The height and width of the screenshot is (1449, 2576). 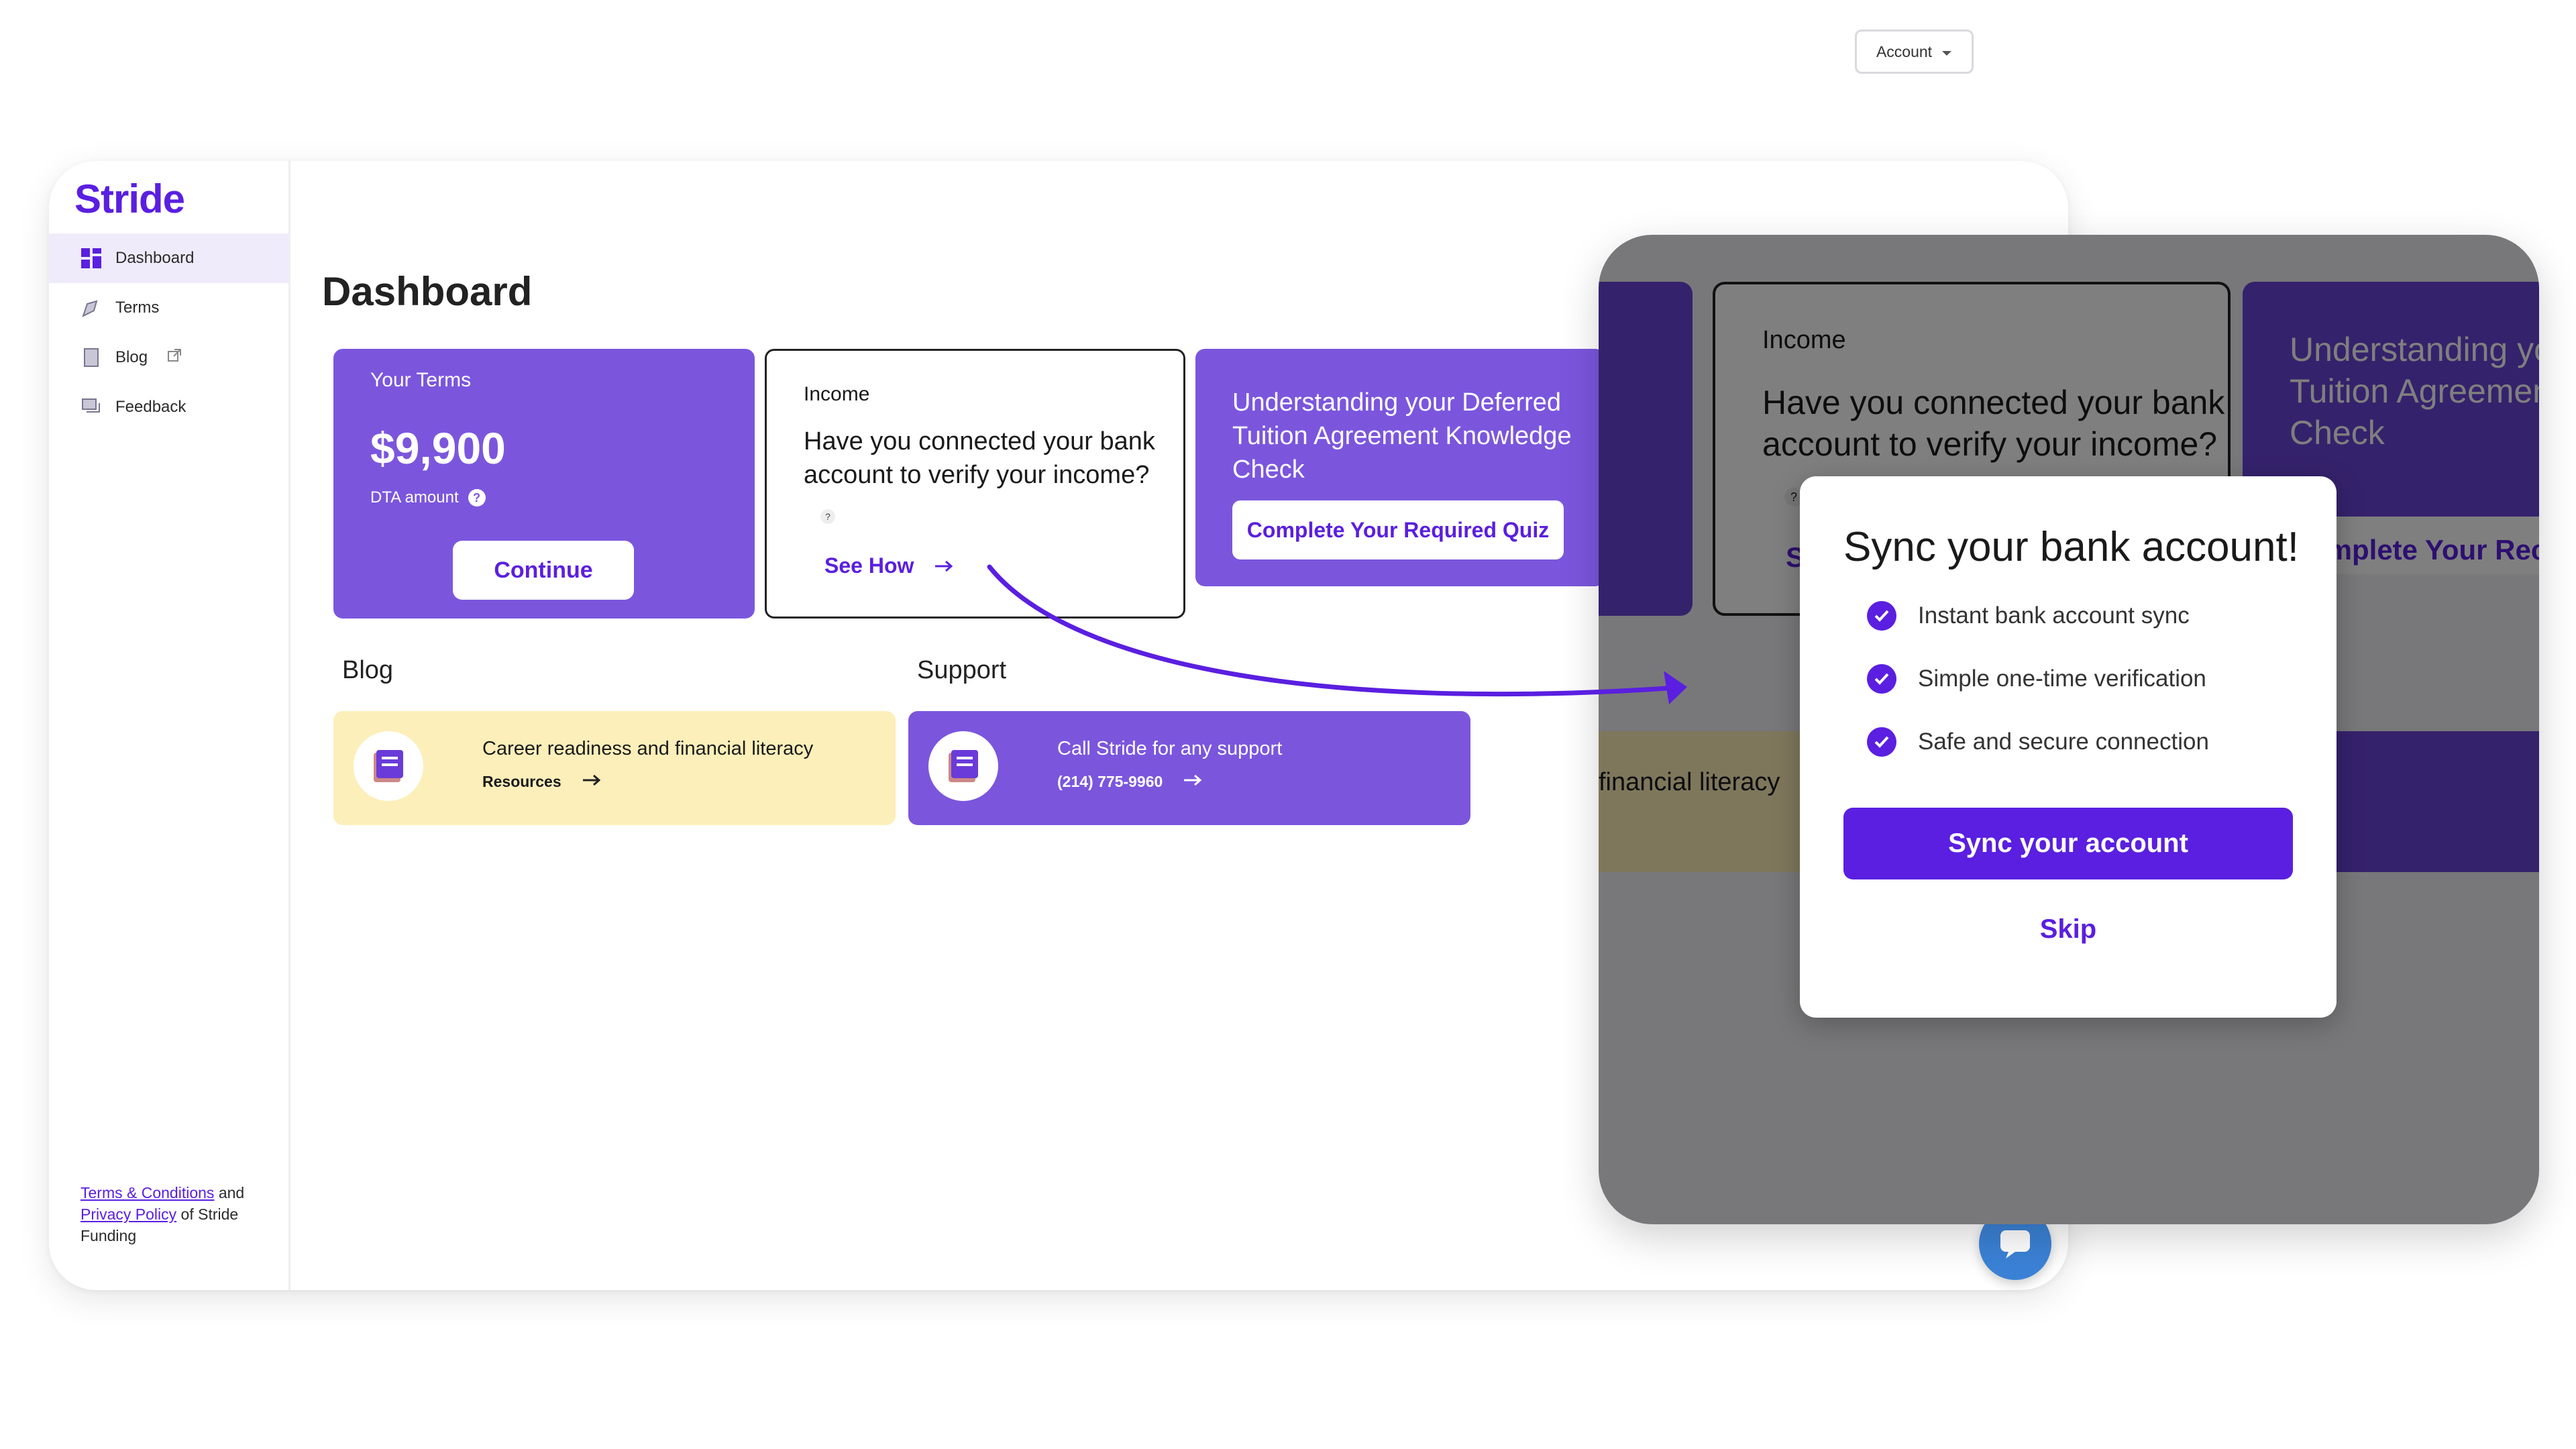 I want to click on sidebar-item-dashboard: Dashboard, so click(x=168, y=258).